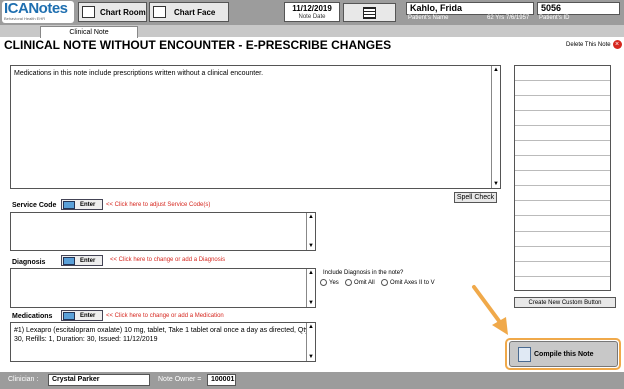  What do you see at coordinates (221, 380) in the screenshot?
I see `note-owner-value: 100001` at bounding box center [221, 380].